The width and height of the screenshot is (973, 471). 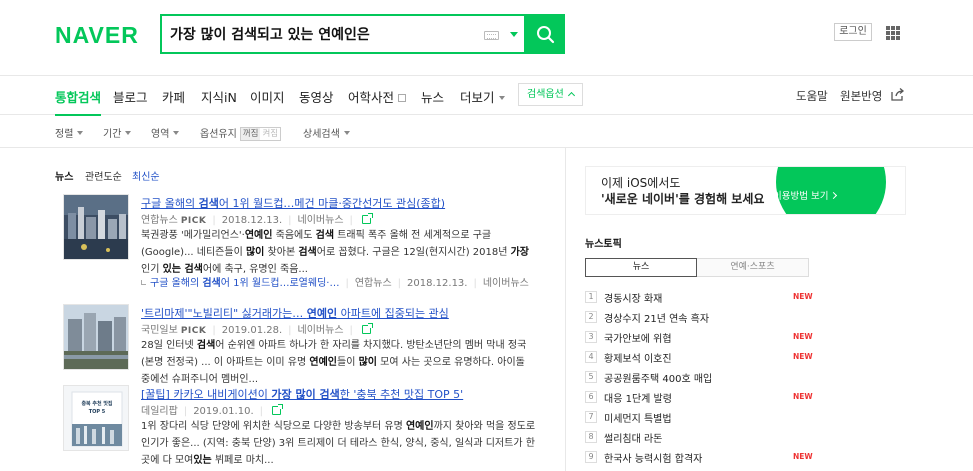 What do you see at coordinates (482, 96) in the screenshot?
I see `tab-more: 더보기` at bounding box center [482, 96].